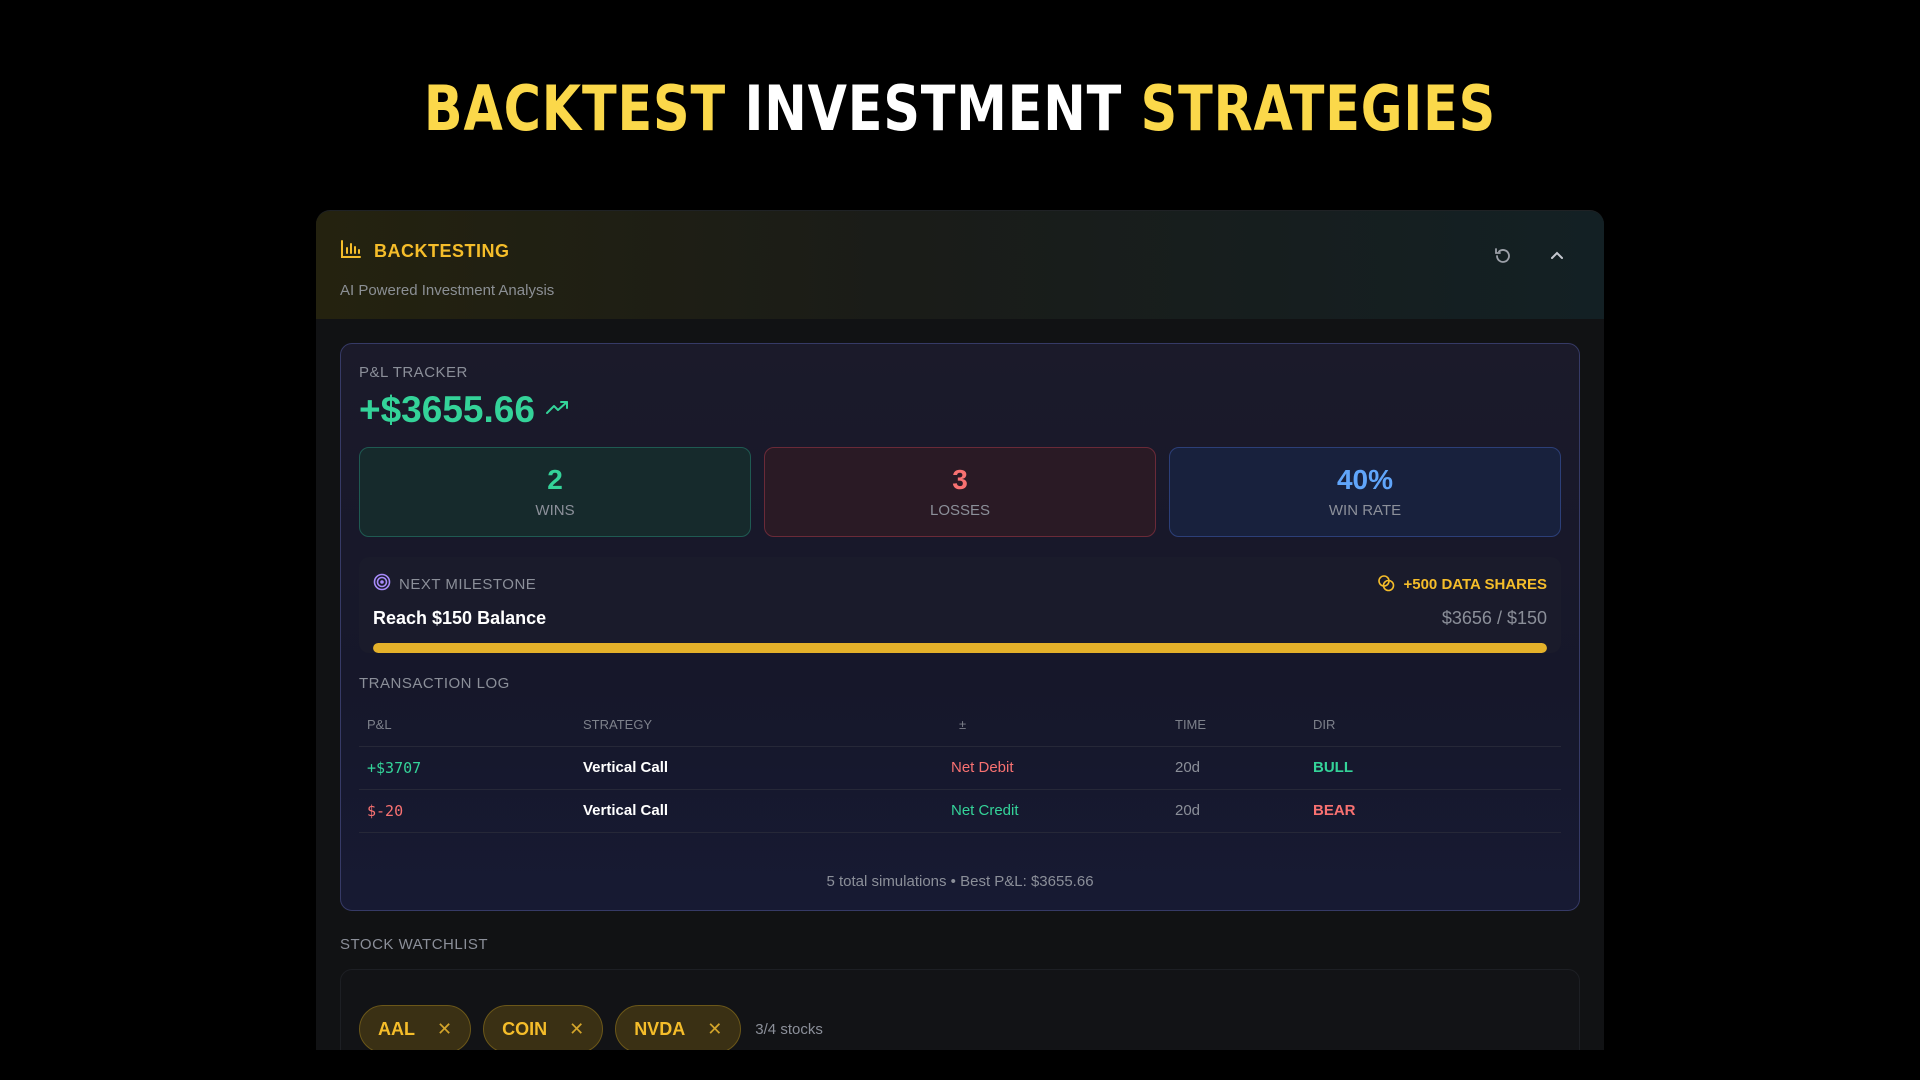  Describe the element at coordinates (1365, 479) in the screenshot. I see `win-rate-value: 40%` at that location.